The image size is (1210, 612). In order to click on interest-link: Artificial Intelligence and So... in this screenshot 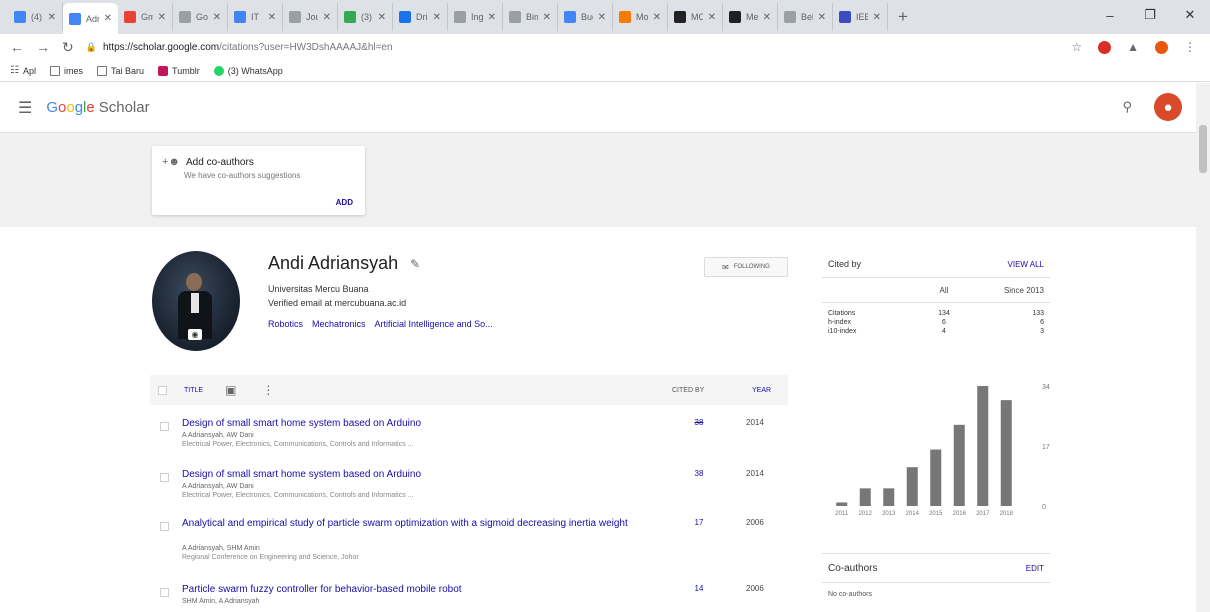, I will do `click(434, 324)`.